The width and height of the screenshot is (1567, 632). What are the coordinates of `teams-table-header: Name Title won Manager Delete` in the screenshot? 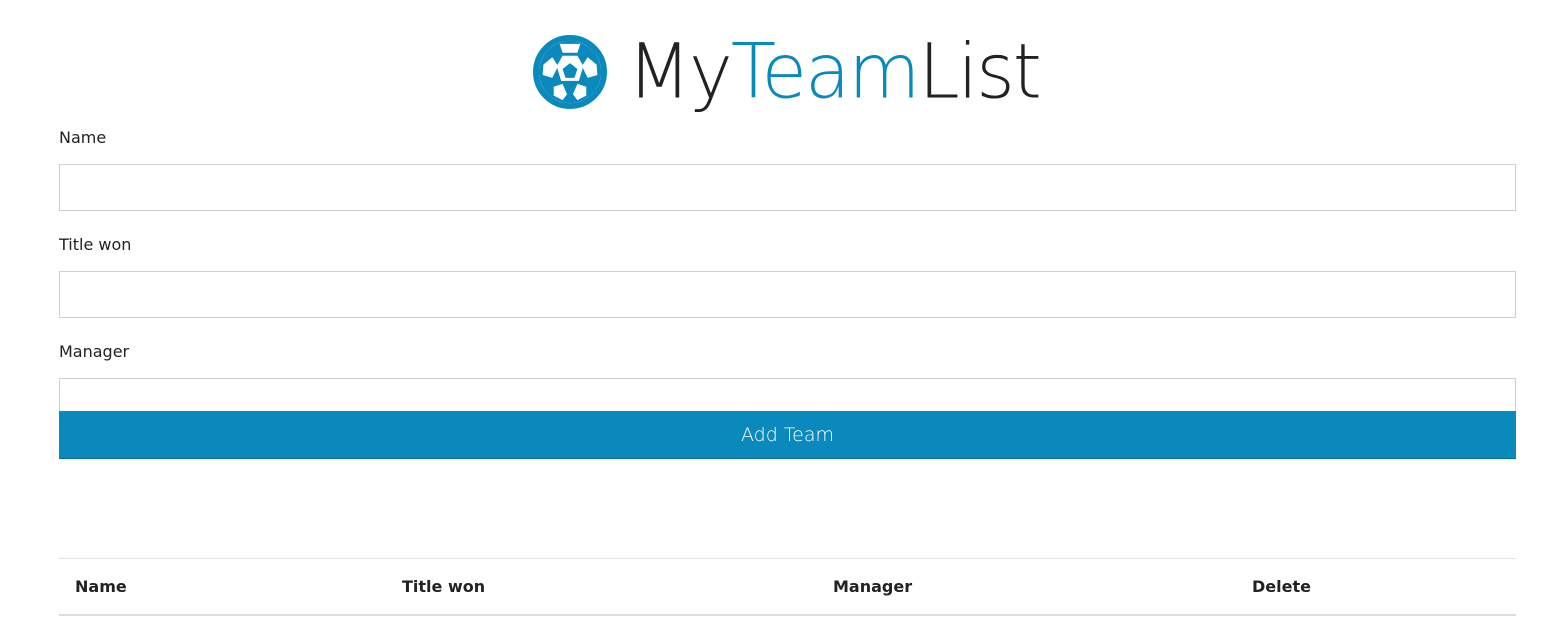 It's located at (787, 586).